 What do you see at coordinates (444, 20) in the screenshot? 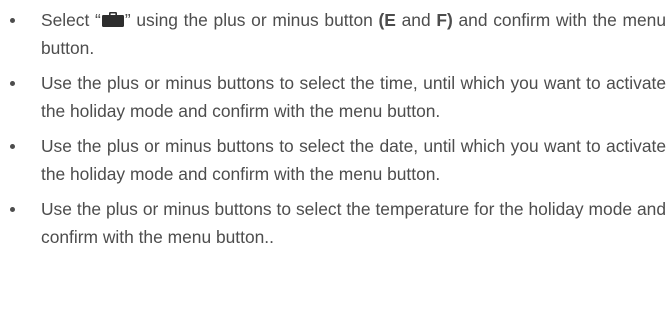
I see `button-ref-f: F)` at bounding box center [444, 20].